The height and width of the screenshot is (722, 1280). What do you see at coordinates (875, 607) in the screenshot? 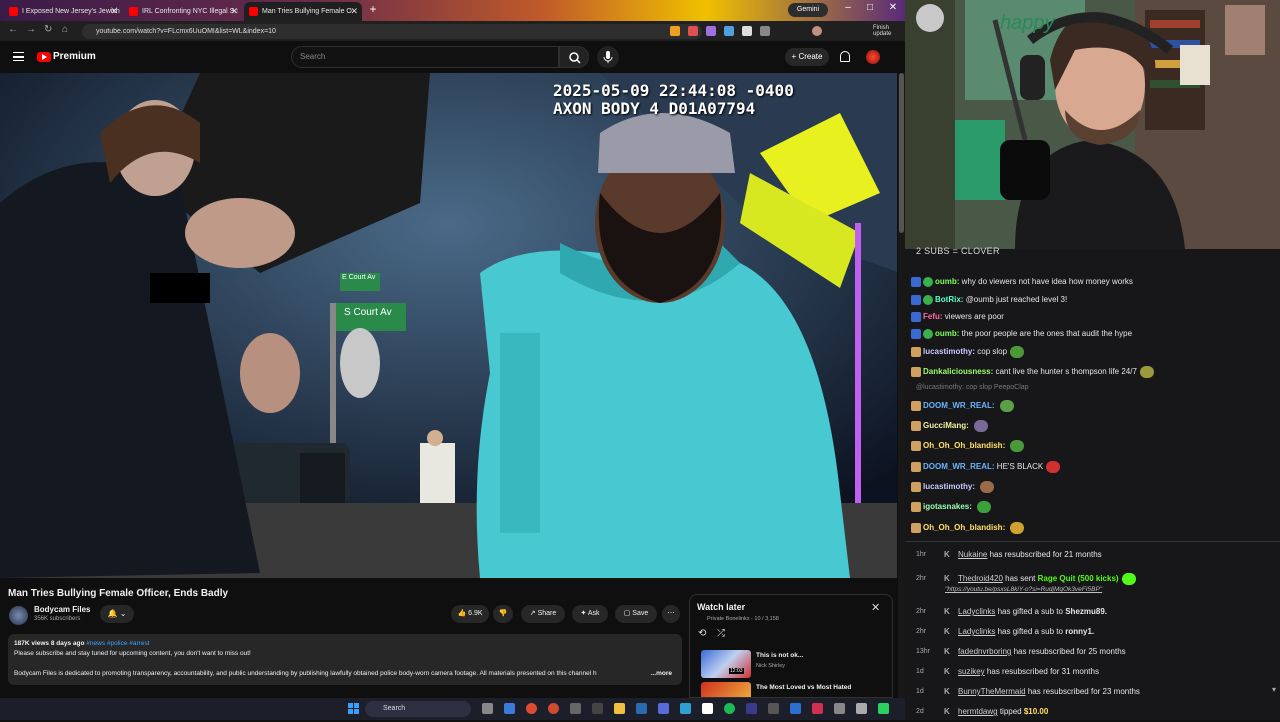
I see `close-playlist-icon: ✕` at bounding box center [875, 607].